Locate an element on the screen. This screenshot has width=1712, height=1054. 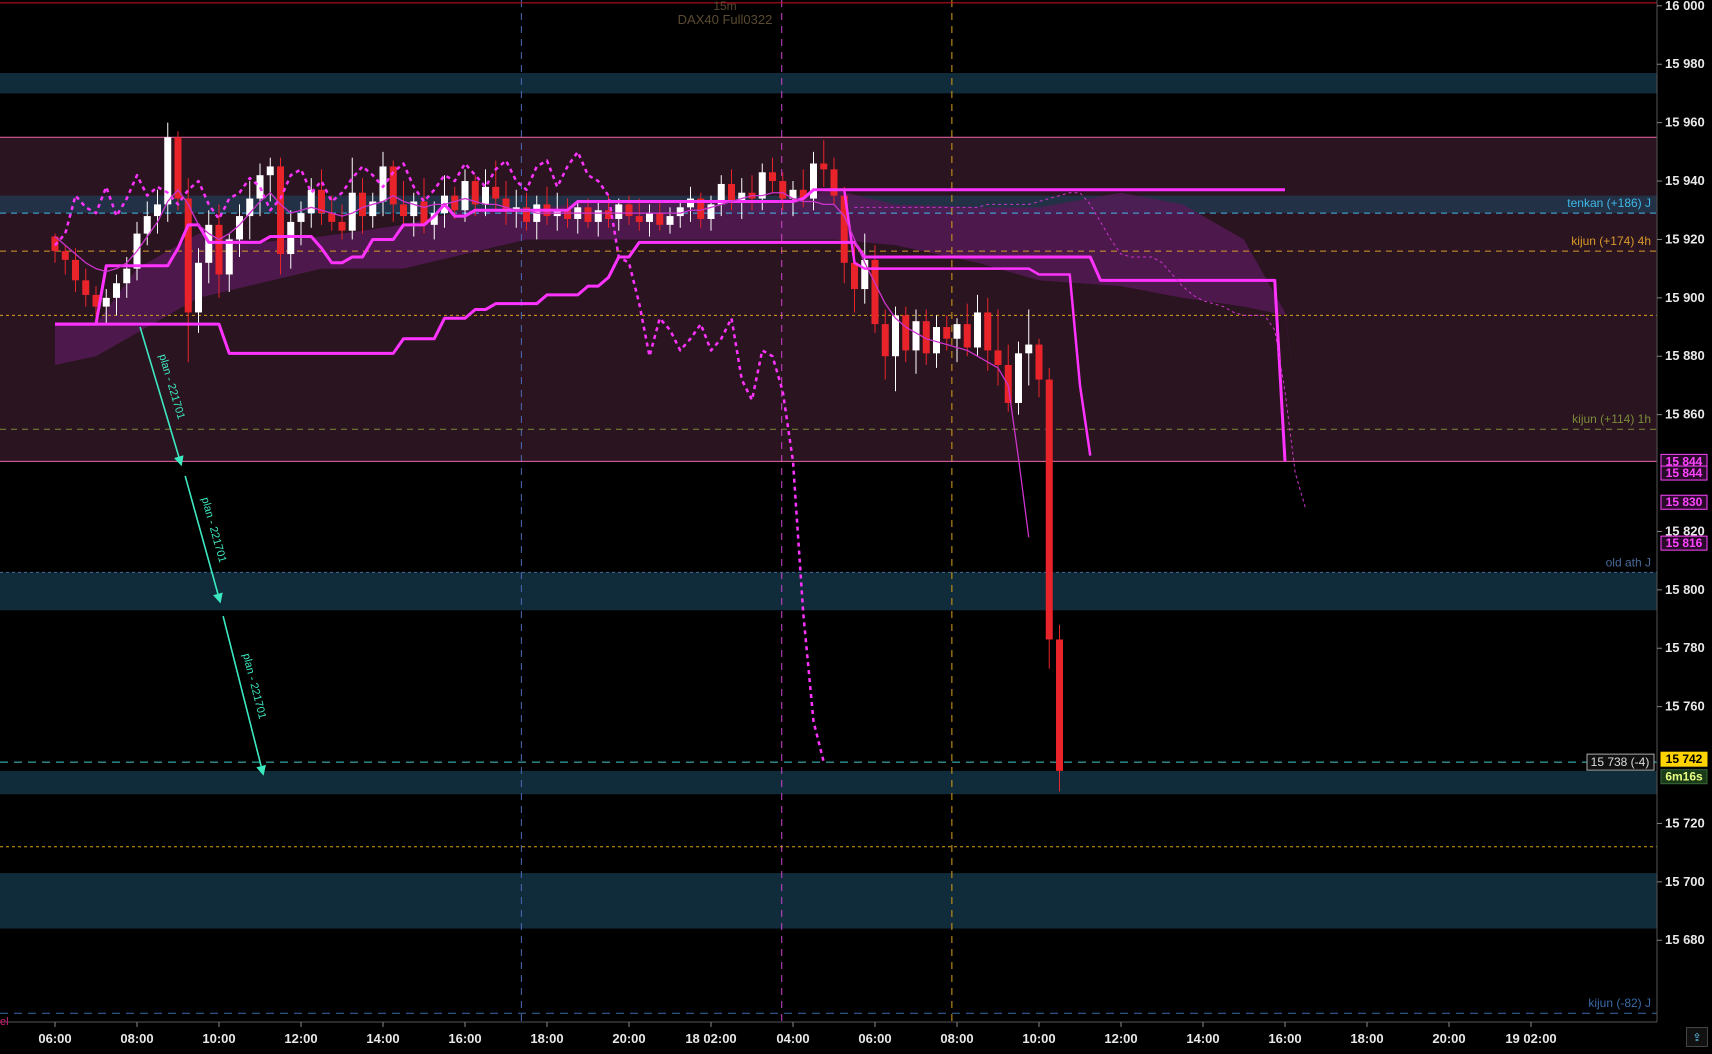
price-tick-label: 15 980 is located at coordinates (1685, 63).